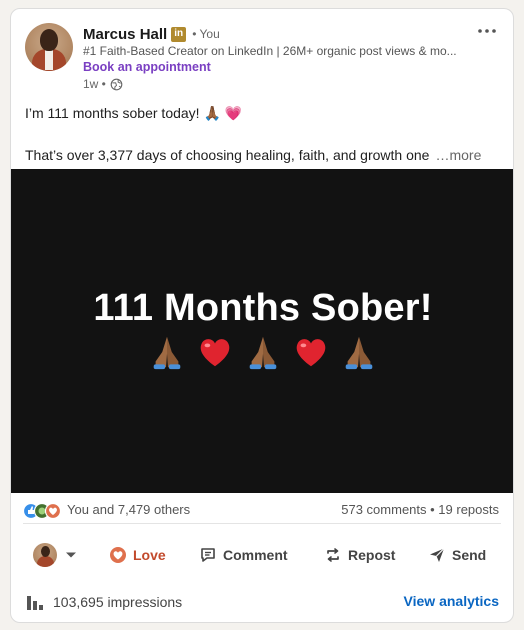 This screenshot has width=524, height=630. I want to click on comments-reposts-count: 573 comments • 19 reposts, so click(420, 509).